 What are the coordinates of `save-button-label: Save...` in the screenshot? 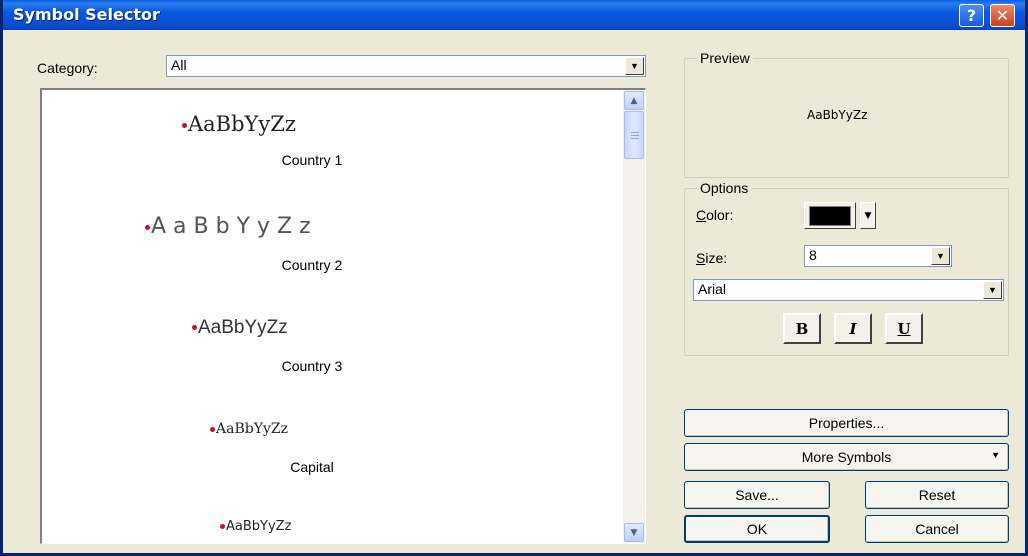 It's located at (757, 495).